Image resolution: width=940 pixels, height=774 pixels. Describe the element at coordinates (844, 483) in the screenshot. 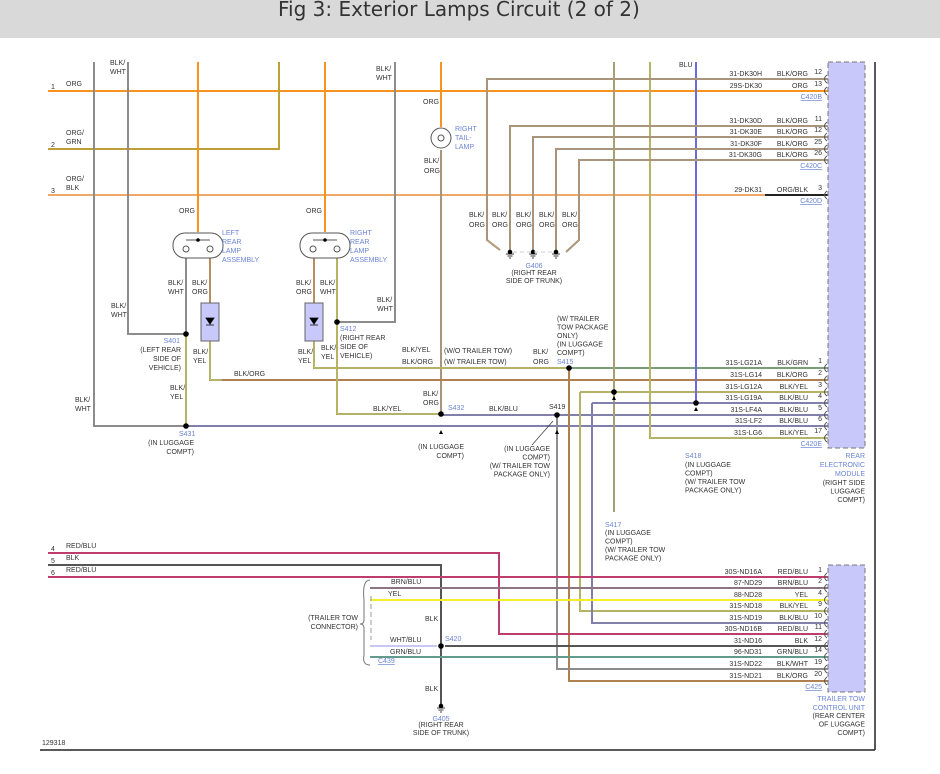

I see `rem-location: (RIGHT SIDE` at that location.